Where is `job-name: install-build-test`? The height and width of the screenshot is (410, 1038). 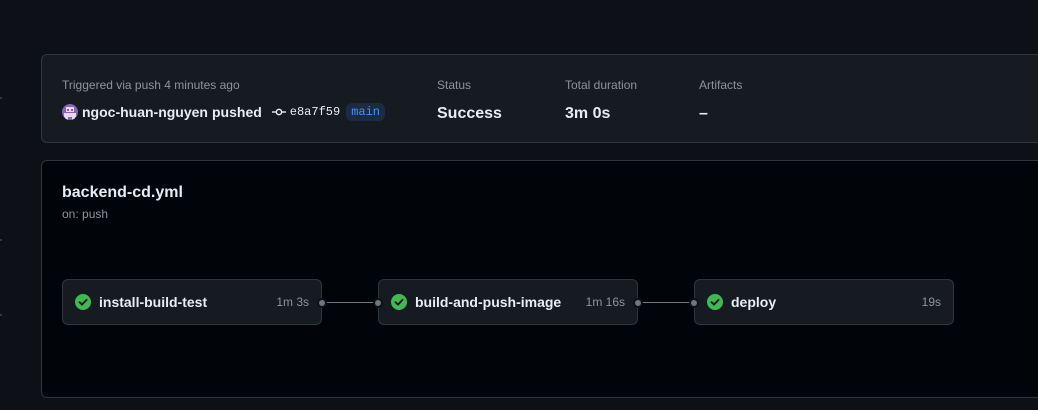
job-name: install-build-test is located at coordinates (153, 302).